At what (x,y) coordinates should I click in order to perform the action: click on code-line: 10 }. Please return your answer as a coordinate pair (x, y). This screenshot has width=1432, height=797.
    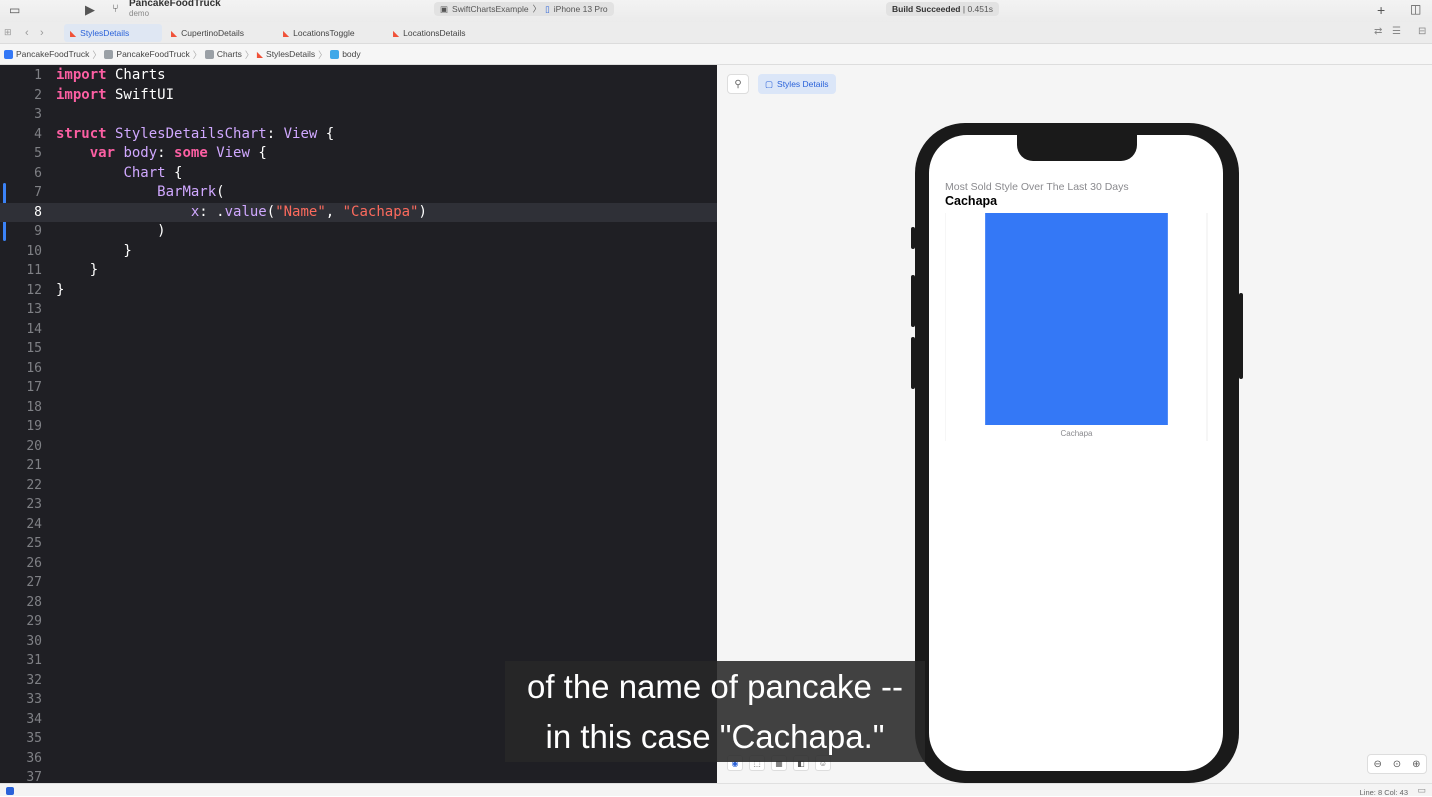
    Looking at the image, I should click on (358, 252).